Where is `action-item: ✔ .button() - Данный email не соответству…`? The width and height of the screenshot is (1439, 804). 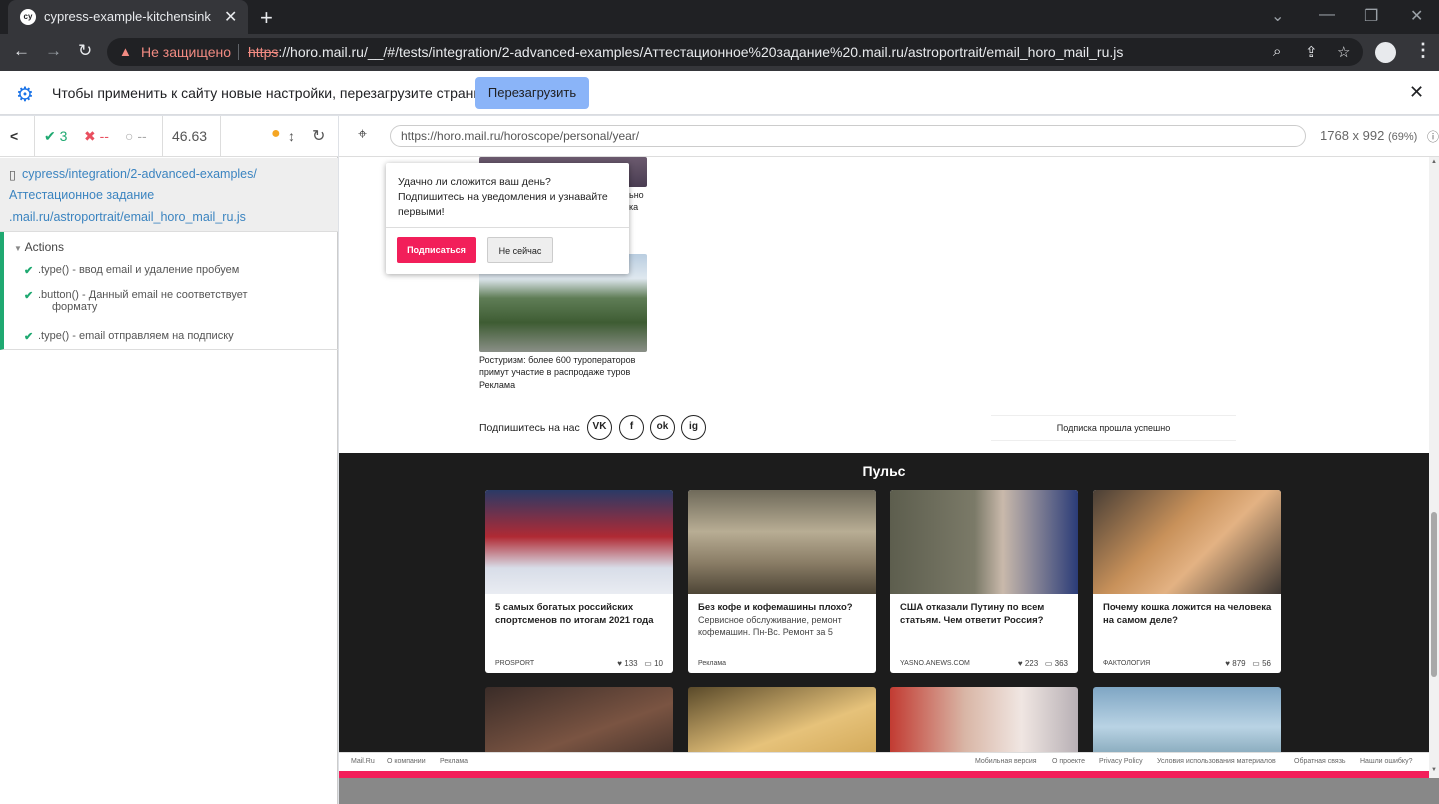
action-item: ✔ .button() - Данный email не соответству… is located at coordinates (174, 301).